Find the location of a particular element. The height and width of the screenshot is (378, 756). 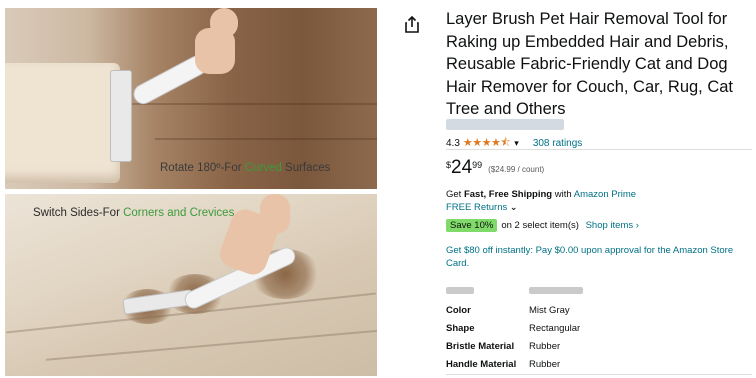

free-returns-link: FREE Returns is located at coordinates (476, 207).